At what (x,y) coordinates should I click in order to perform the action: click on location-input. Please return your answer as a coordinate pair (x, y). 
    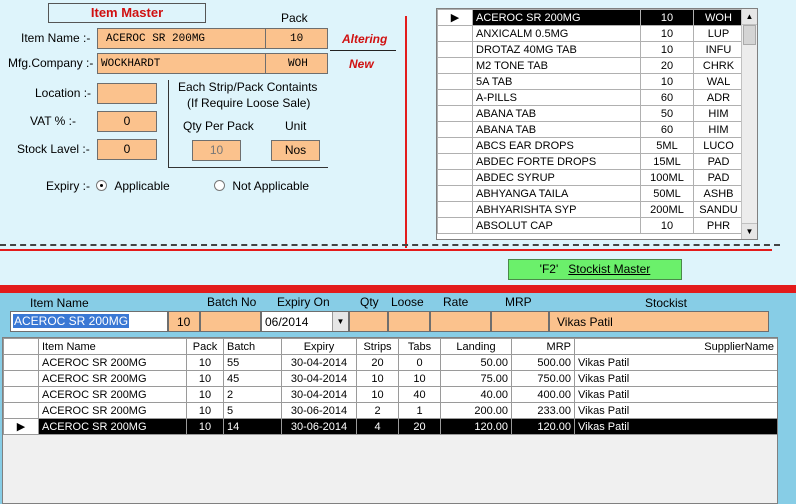
    Looking at the image, I should click on (127, 93).